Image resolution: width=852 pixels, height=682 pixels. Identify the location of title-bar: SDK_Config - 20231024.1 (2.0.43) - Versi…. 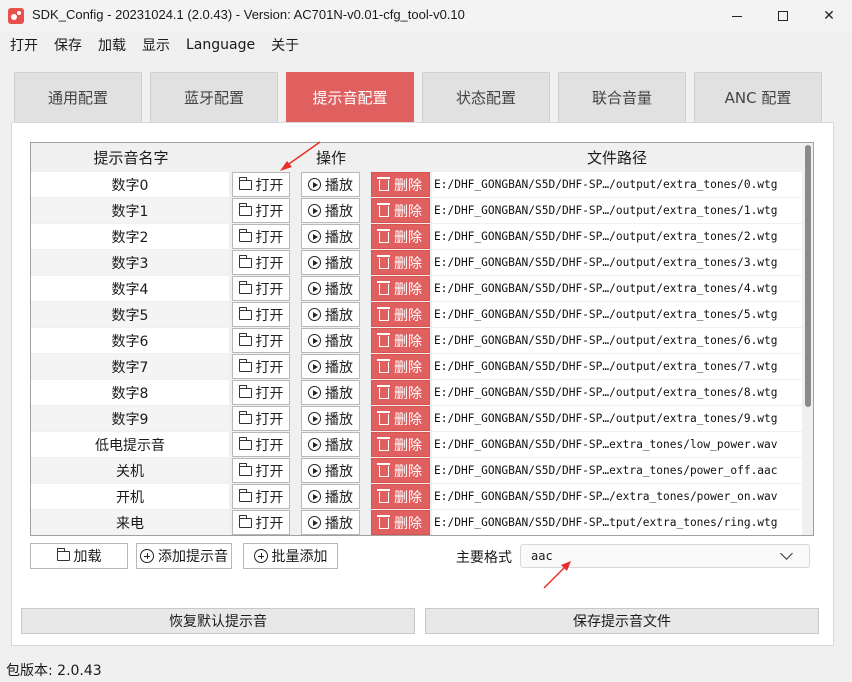
(426, 16).